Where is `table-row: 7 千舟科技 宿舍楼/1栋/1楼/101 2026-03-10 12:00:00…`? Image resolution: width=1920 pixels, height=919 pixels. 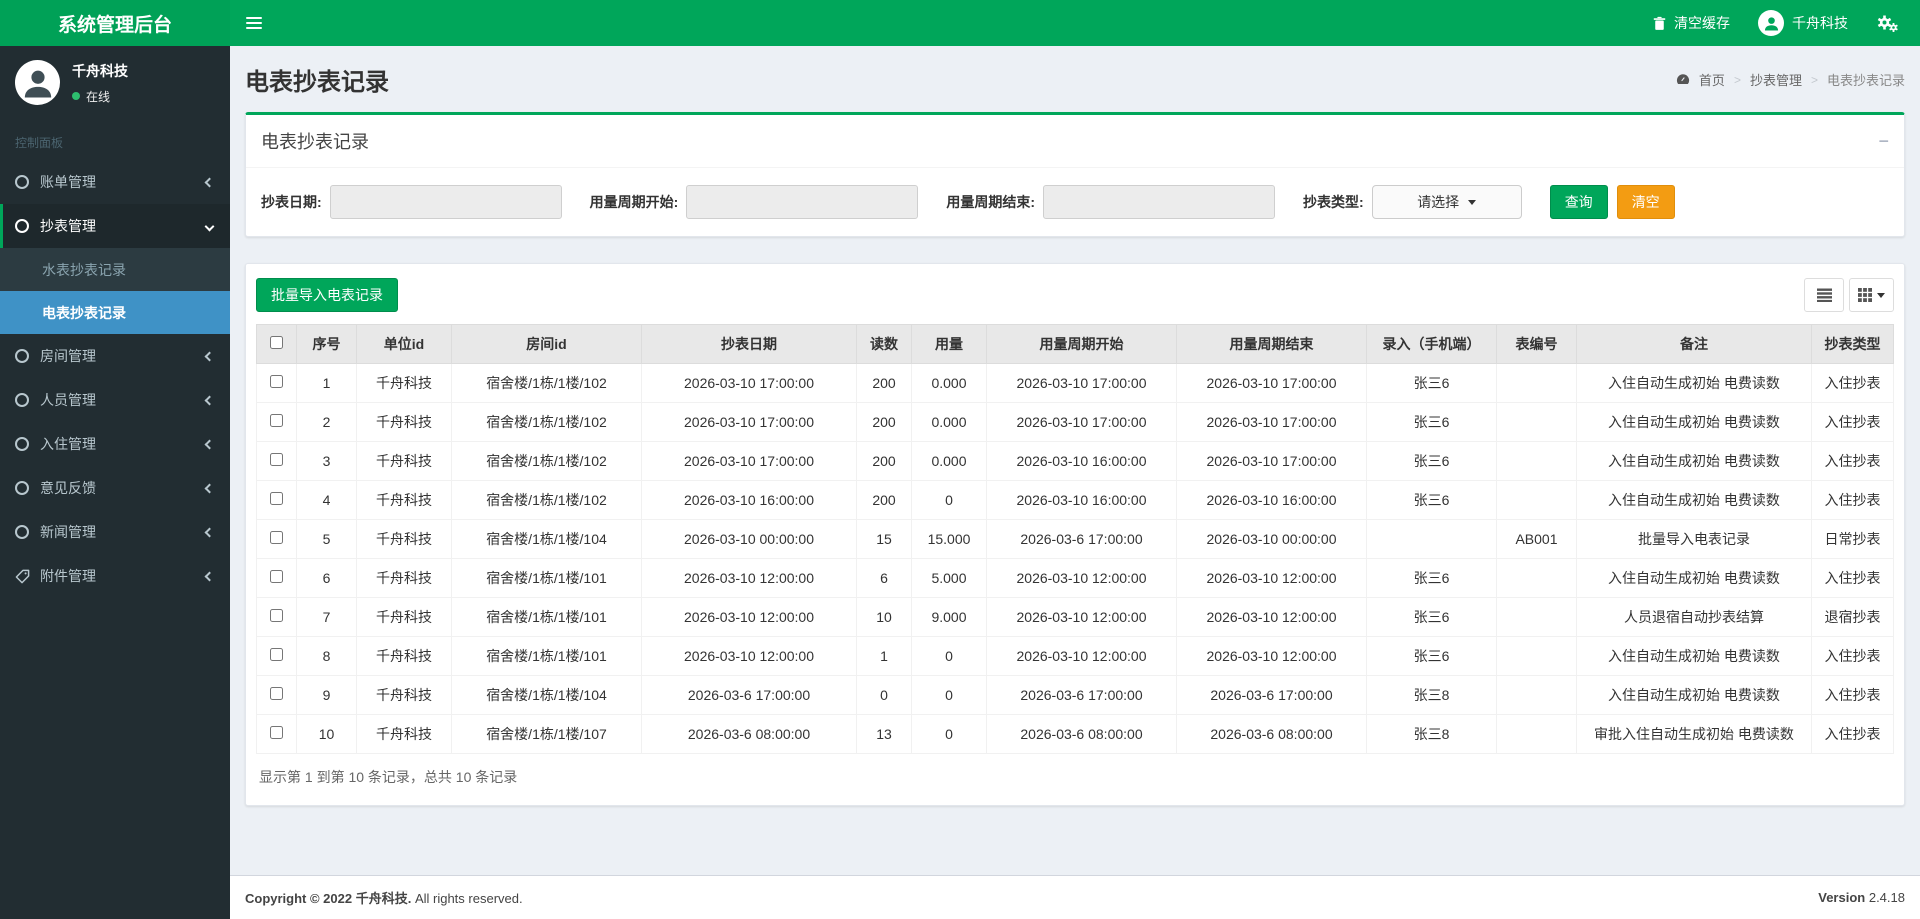 table-row: 7 千舟科技 宿舍楼/1栋/1楼/101 2026-03-10 12:00:00… is located at coordinates (1075, 617).